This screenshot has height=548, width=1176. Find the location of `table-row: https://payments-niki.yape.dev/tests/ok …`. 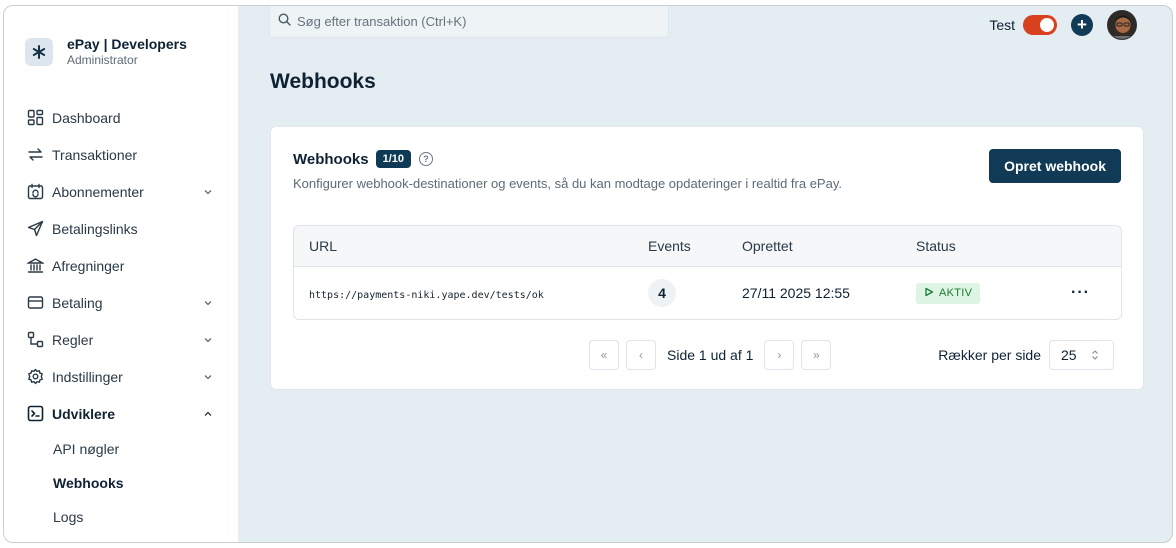

table-row: https://payments-niki.yape.dev/tests/ok … is located at coordinates (707, 293).